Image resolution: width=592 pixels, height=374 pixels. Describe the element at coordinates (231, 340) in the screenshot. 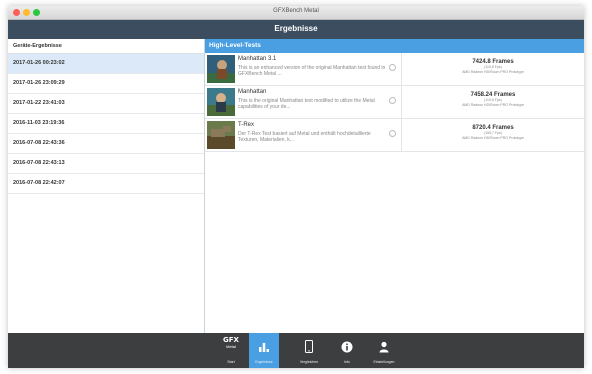

I see `logo-gfx: GFX` at that location.